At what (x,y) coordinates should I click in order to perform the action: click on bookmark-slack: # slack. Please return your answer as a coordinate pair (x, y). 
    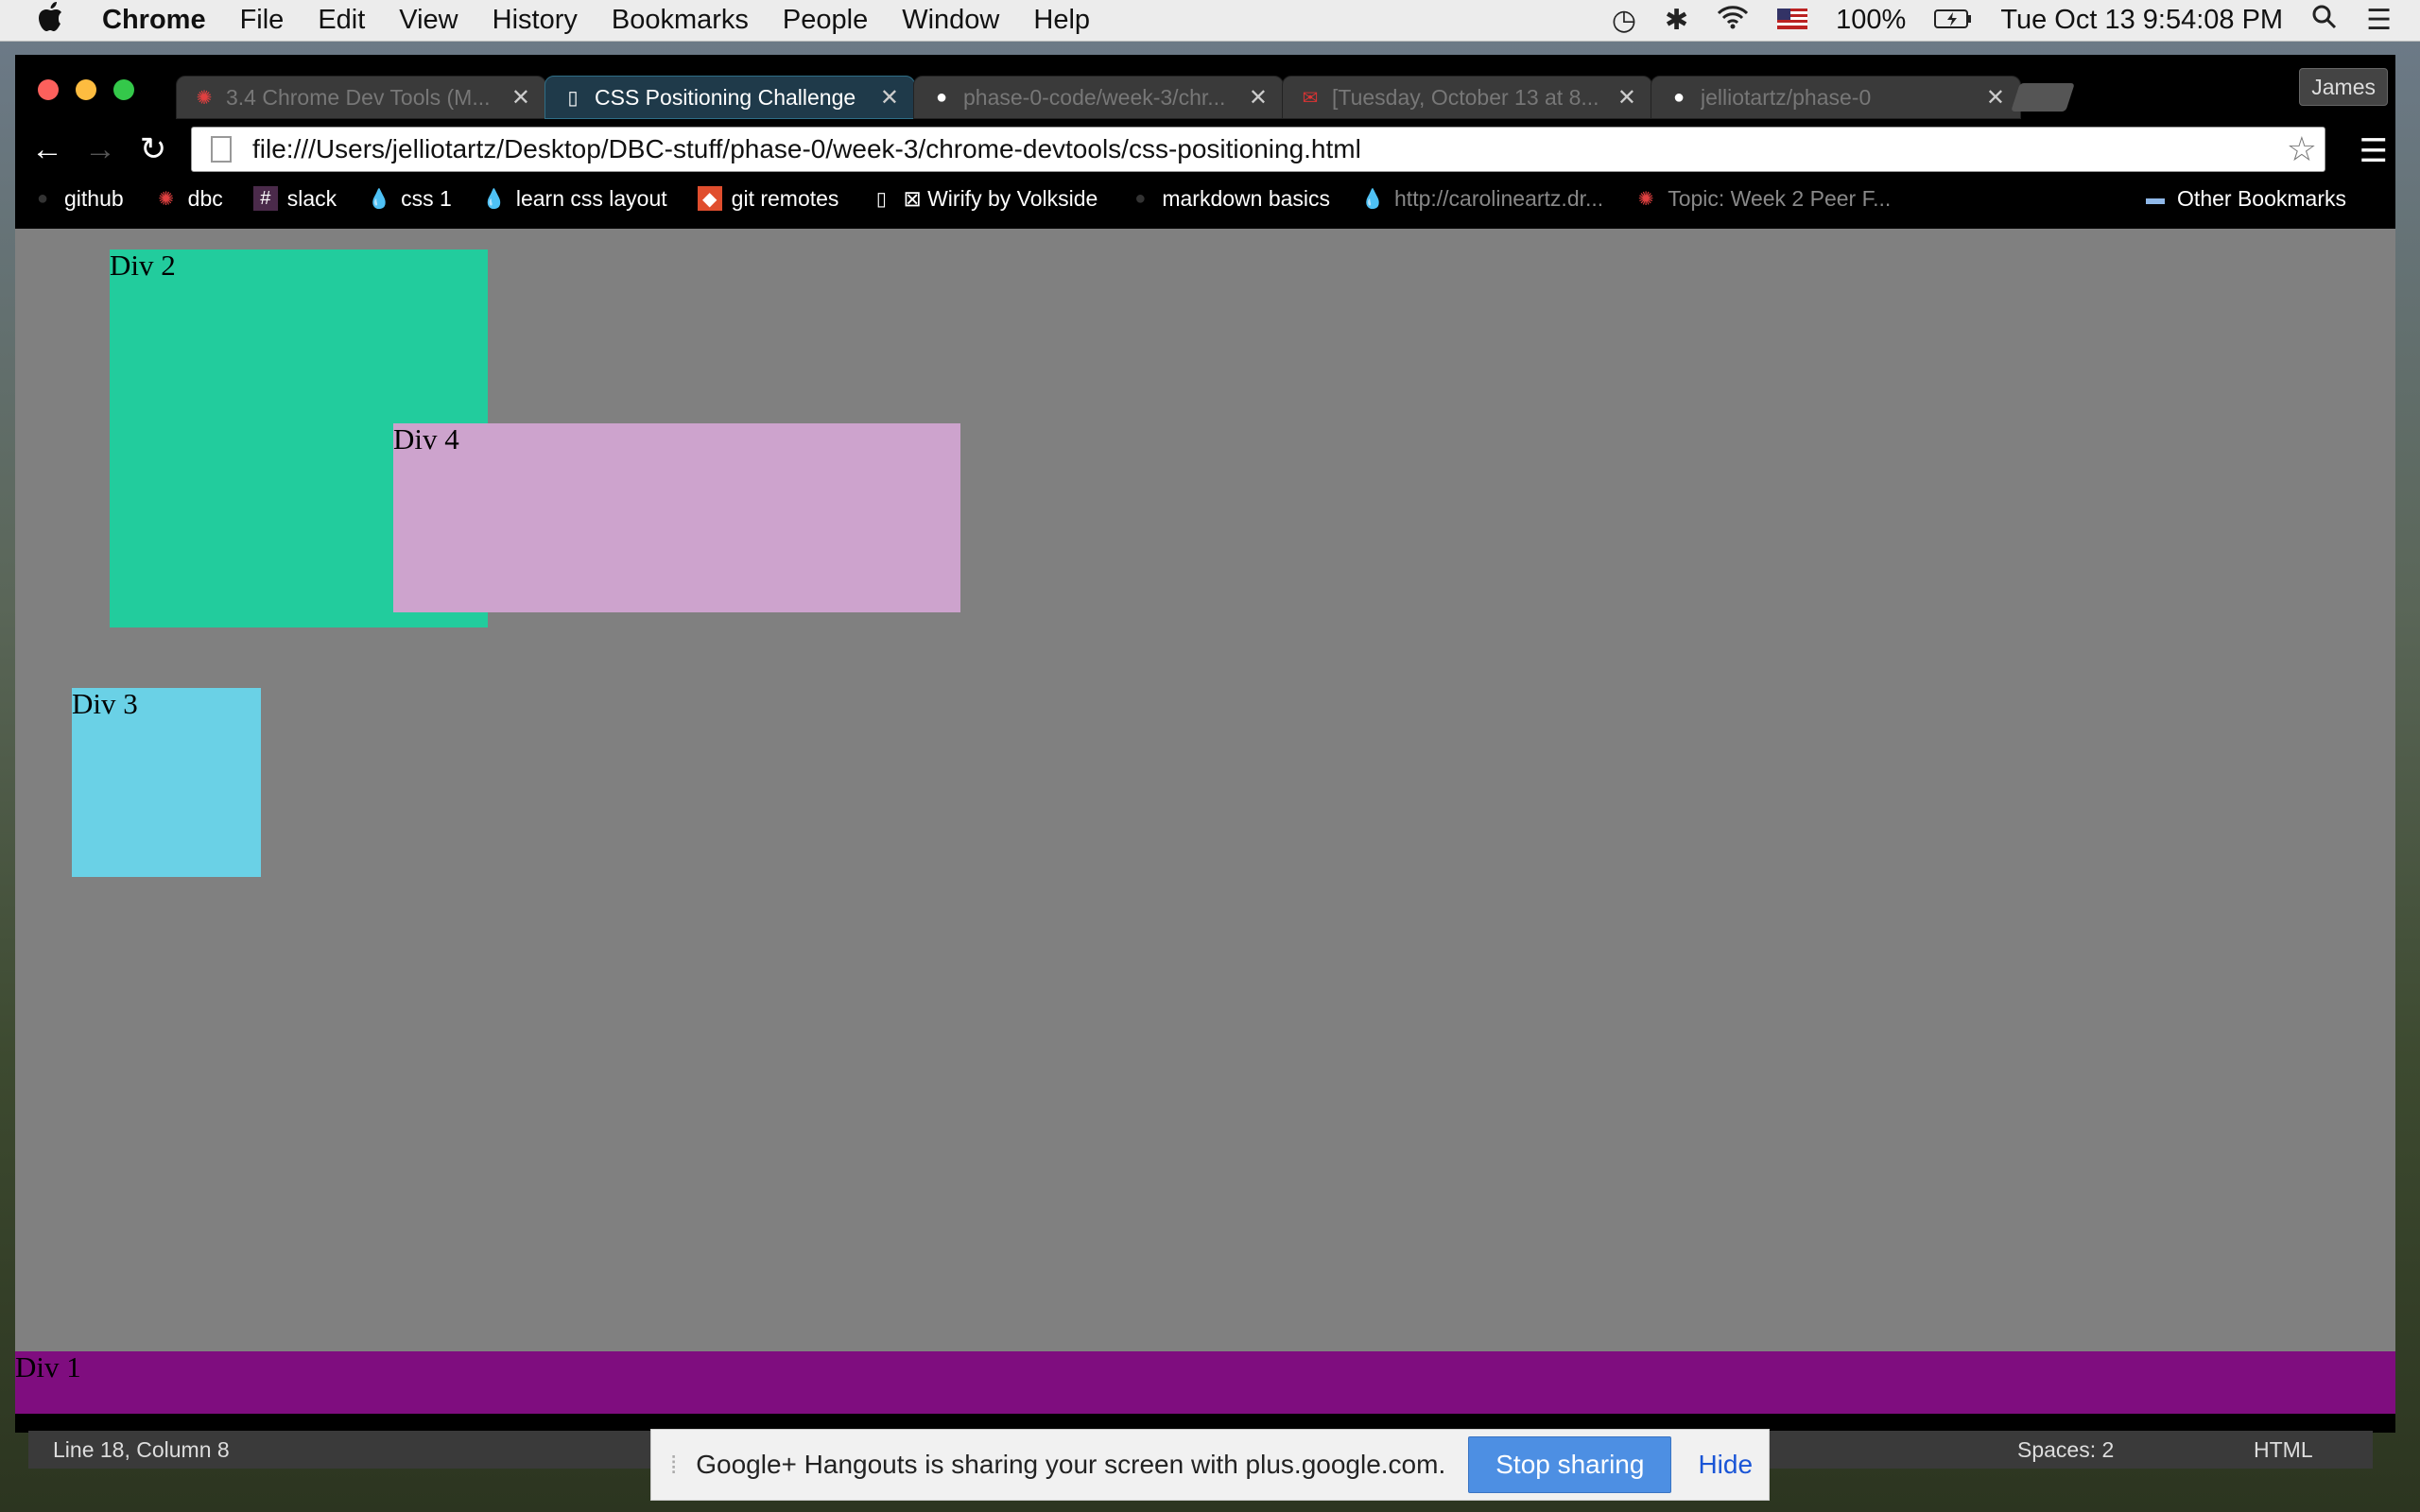
    Looking at the image, I should click on (294, 199).